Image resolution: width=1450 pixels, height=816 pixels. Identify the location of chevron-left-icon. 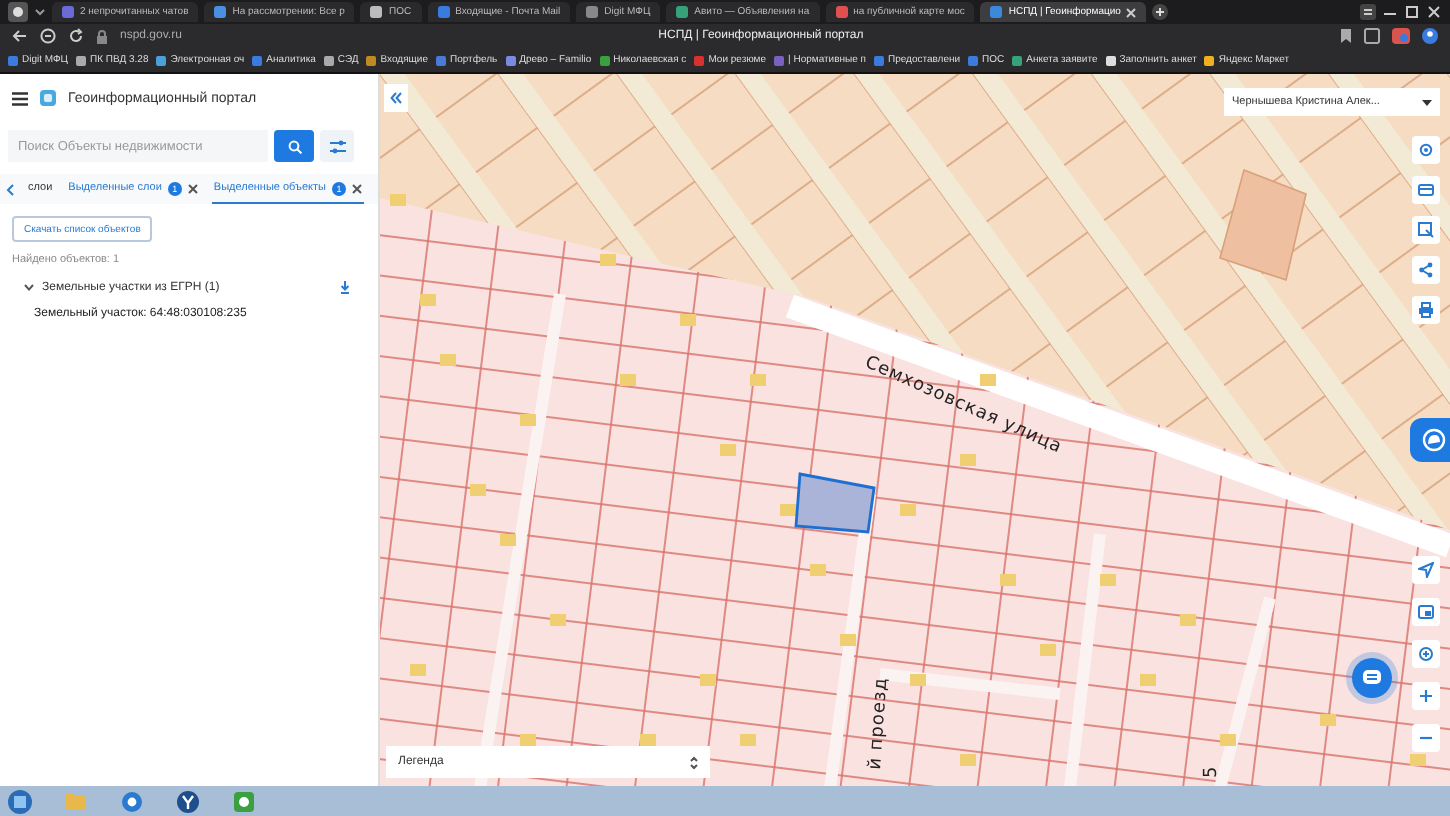
(10, 189).